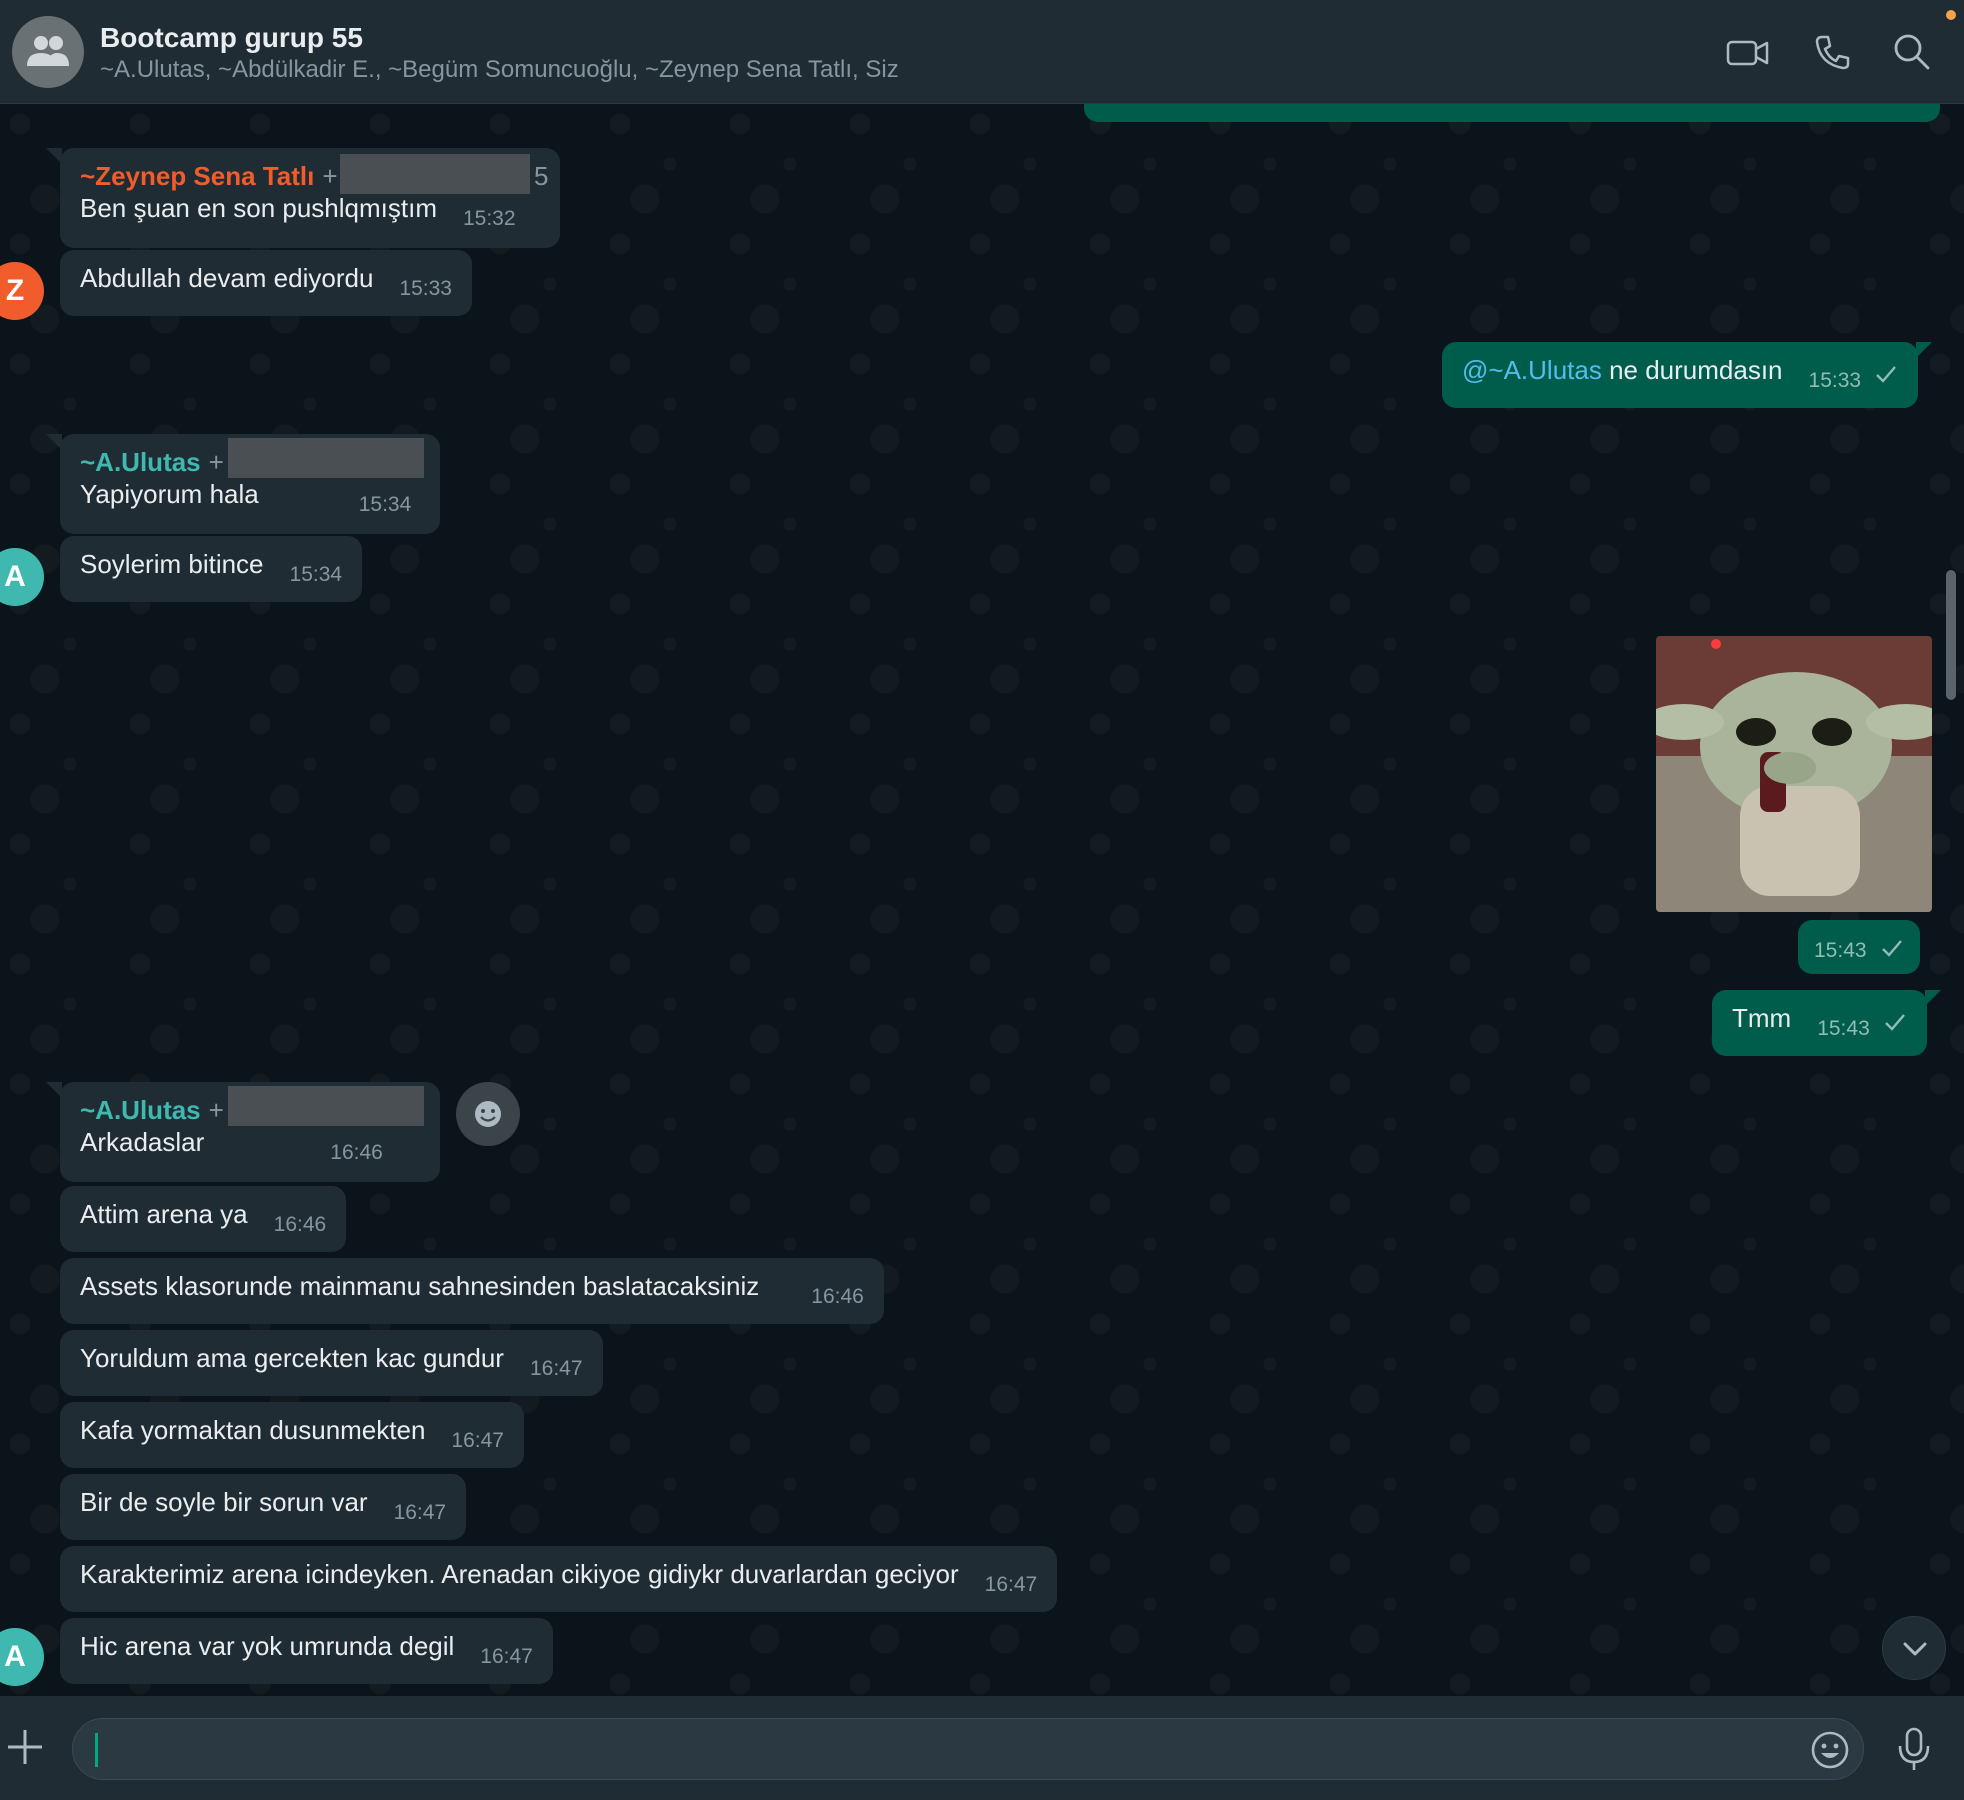 This screenshot has width=1964, height=1800. What do you see at coordinates (197, 176) in the screenshot?
I see `sender-name: ~Zeynep Sena Tatlı` at bounding box center [197, 176].